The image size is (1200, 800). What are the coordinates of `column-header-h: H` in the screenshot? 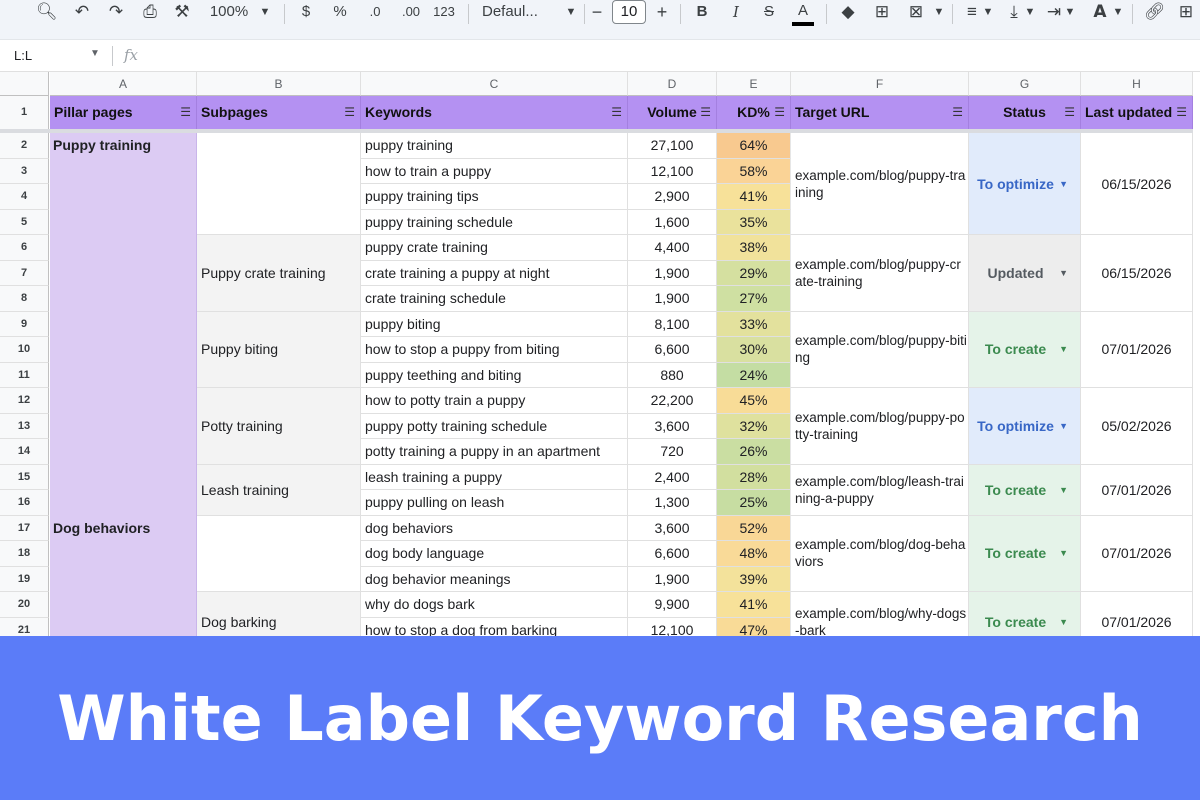 It's located at (1137, 84).